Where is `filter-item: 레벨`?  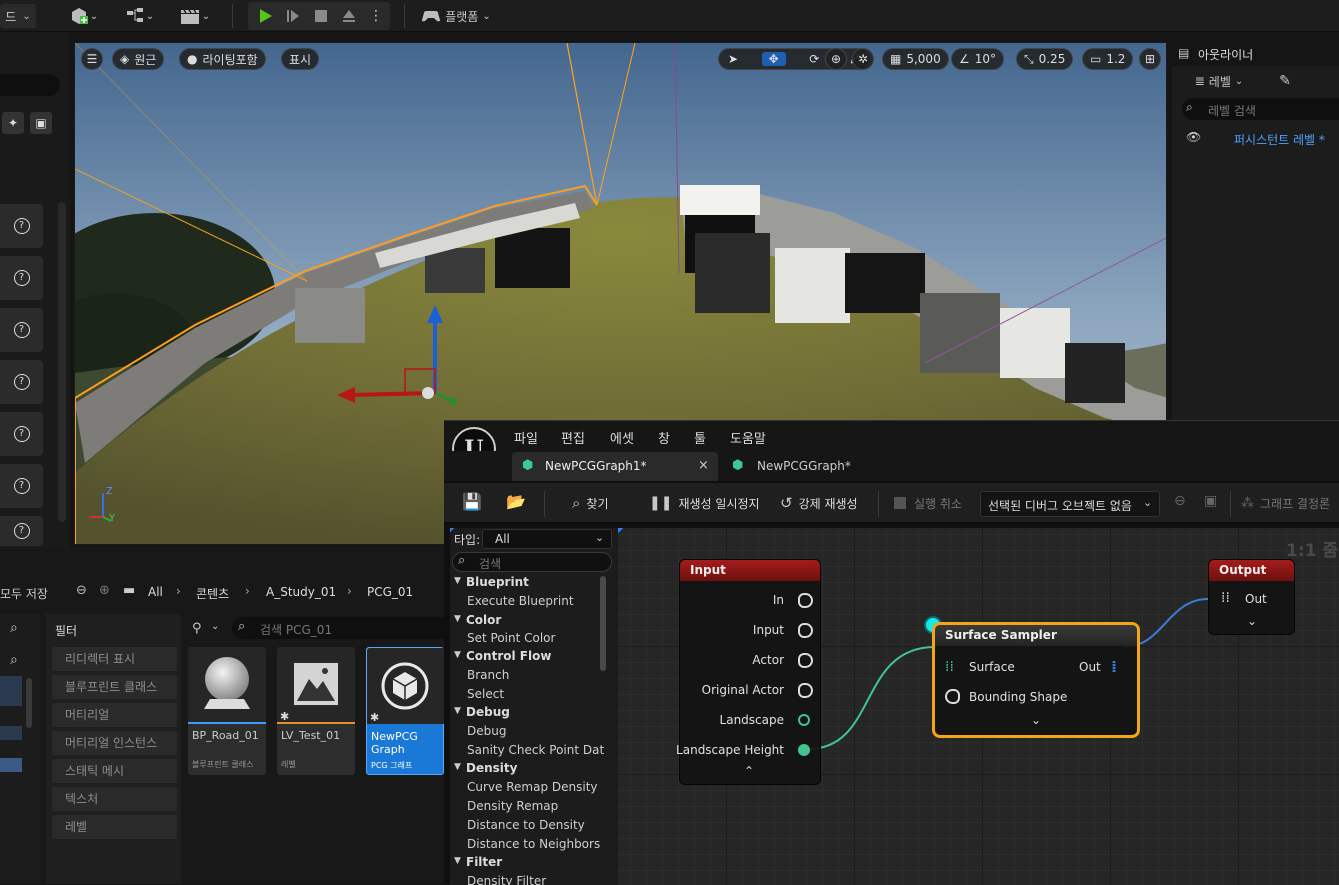 filter-item: 레벨 is located at coordinates (114, 827).